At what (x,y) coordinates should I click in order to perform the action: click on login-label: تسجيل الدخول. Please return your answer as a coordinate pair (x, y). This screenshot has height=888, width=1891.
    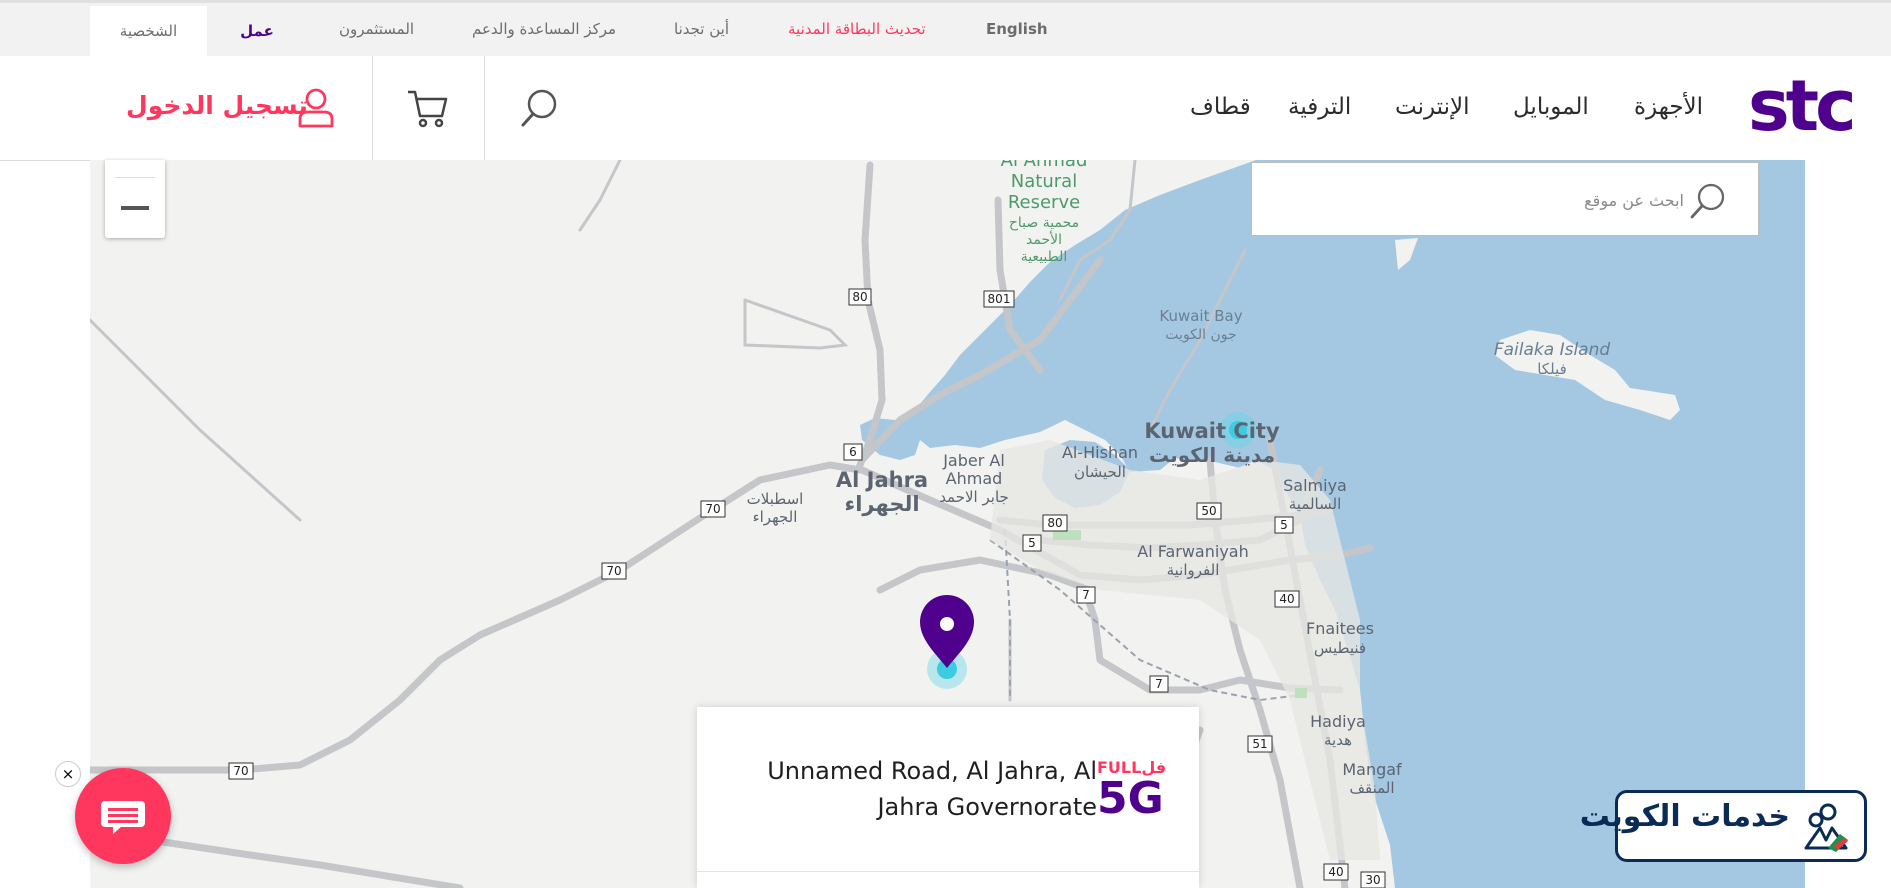
    Looking at the image, I should click on (217, 105).